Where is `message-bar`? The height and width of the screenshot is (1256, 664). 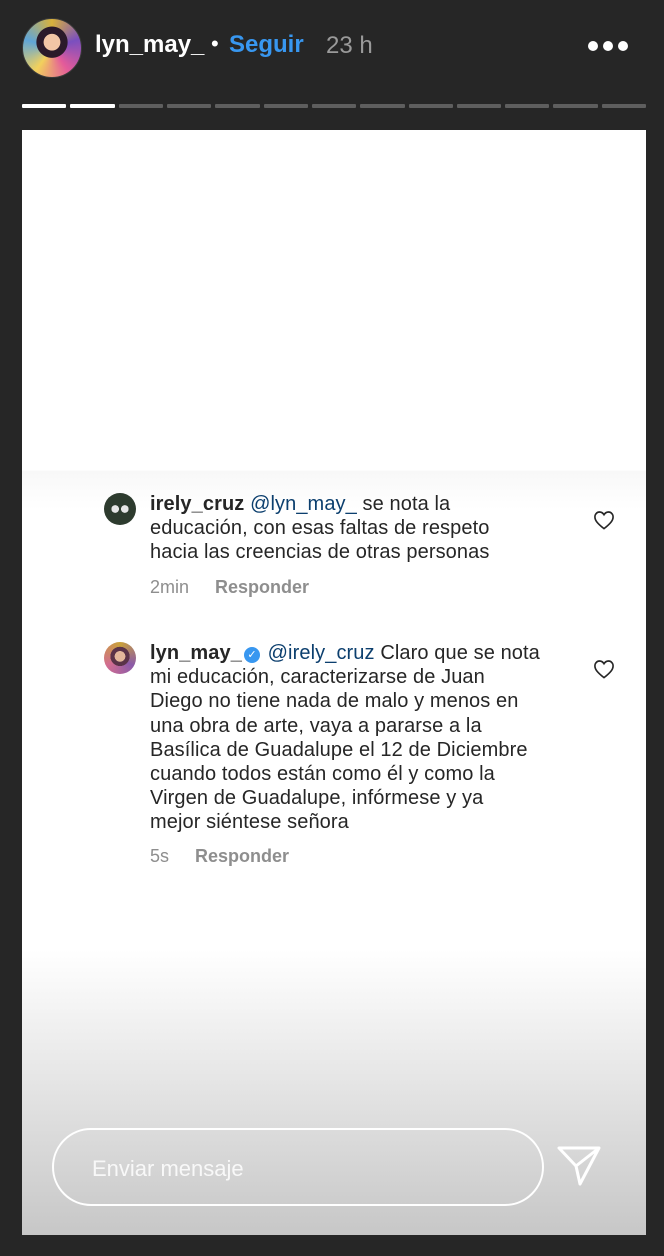
message-bar is located at coordinates (298, 1167).